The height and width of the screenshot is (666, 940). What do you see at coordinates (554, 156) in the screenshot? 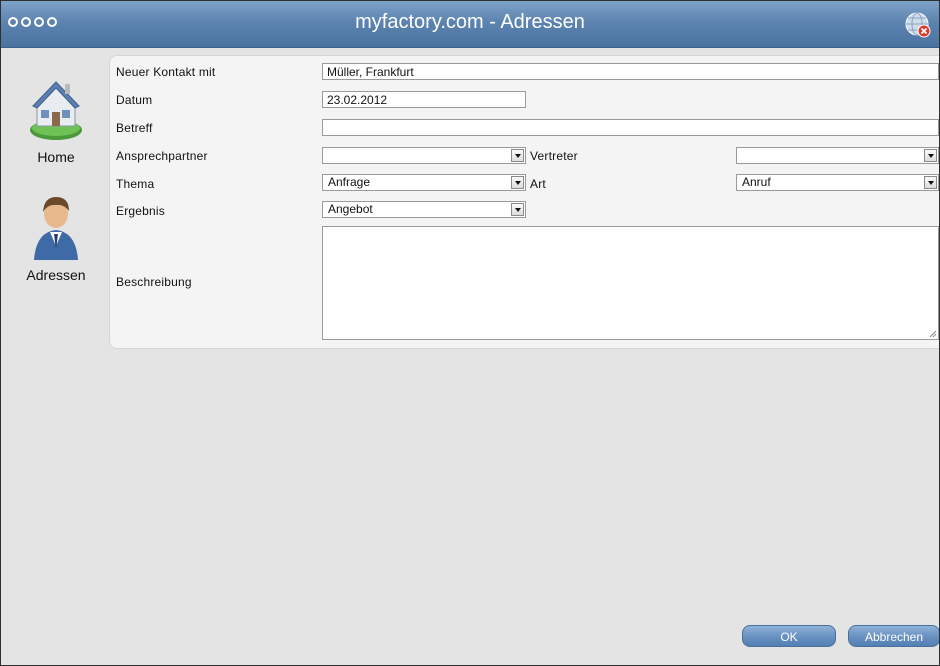
I see `vertreter-label: Vertreter` at bounding box center [554, 156].